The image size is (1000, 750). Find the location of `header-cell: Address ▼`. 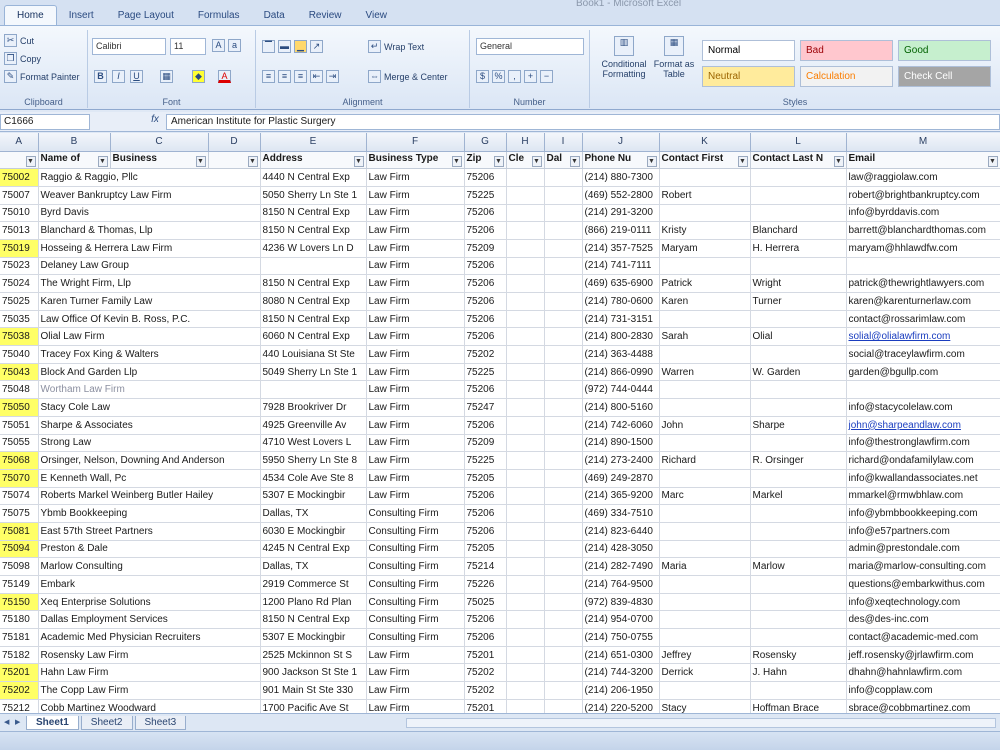

header-cell: Address ▼ is located at coordinates (313, 160).